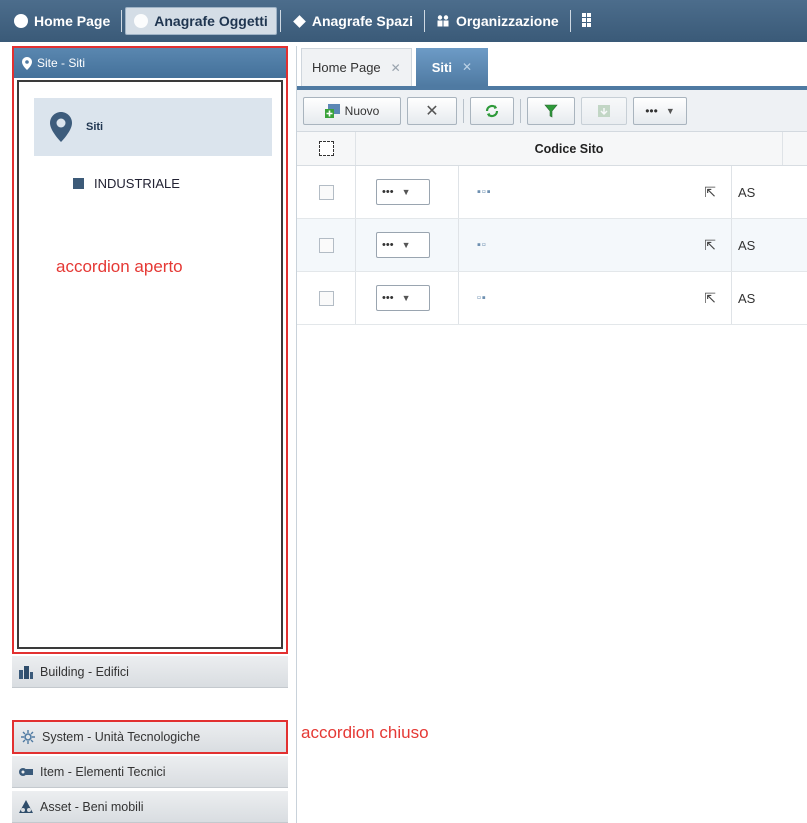  I want to click on filter-icon, so click(551, 111).